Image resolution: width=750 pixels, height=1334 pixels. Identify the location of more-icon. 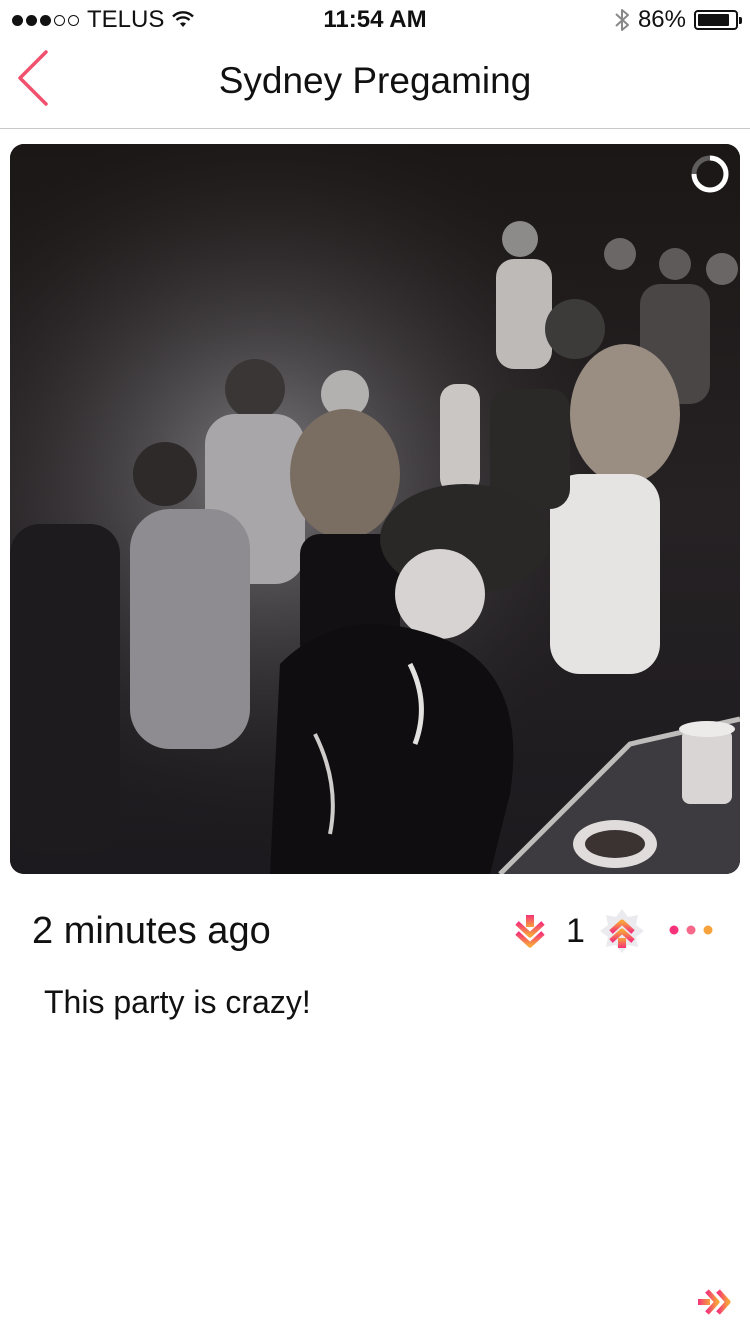
(692, 930).